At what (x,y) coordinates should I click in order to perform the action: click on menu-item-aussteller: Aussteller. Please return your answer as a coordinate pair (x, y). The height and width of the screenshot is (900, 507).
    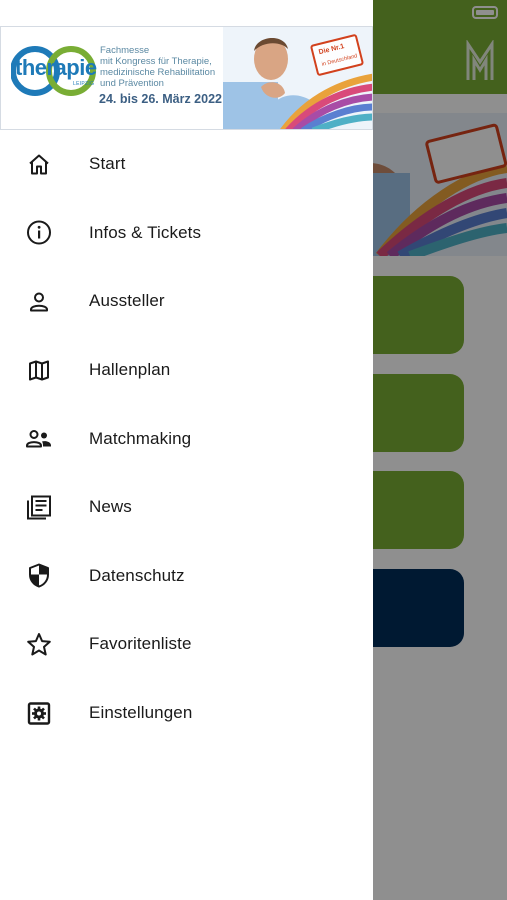
    Looking at the image, I should click on (186, 301).